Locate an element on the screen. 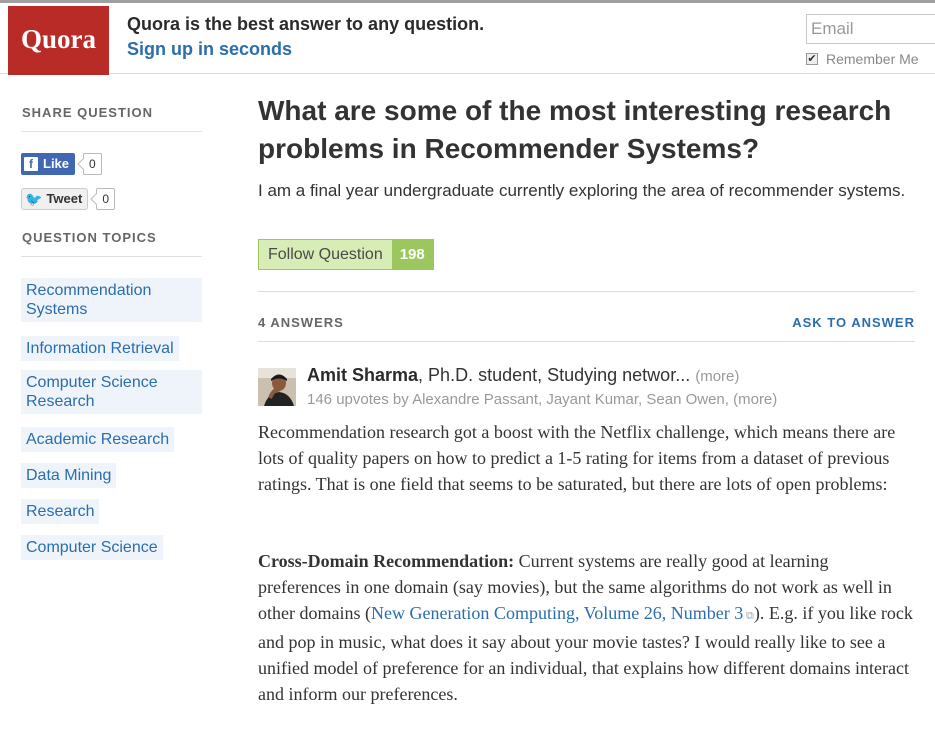  tweet-count: 0 is located at coordinates (106, 199).